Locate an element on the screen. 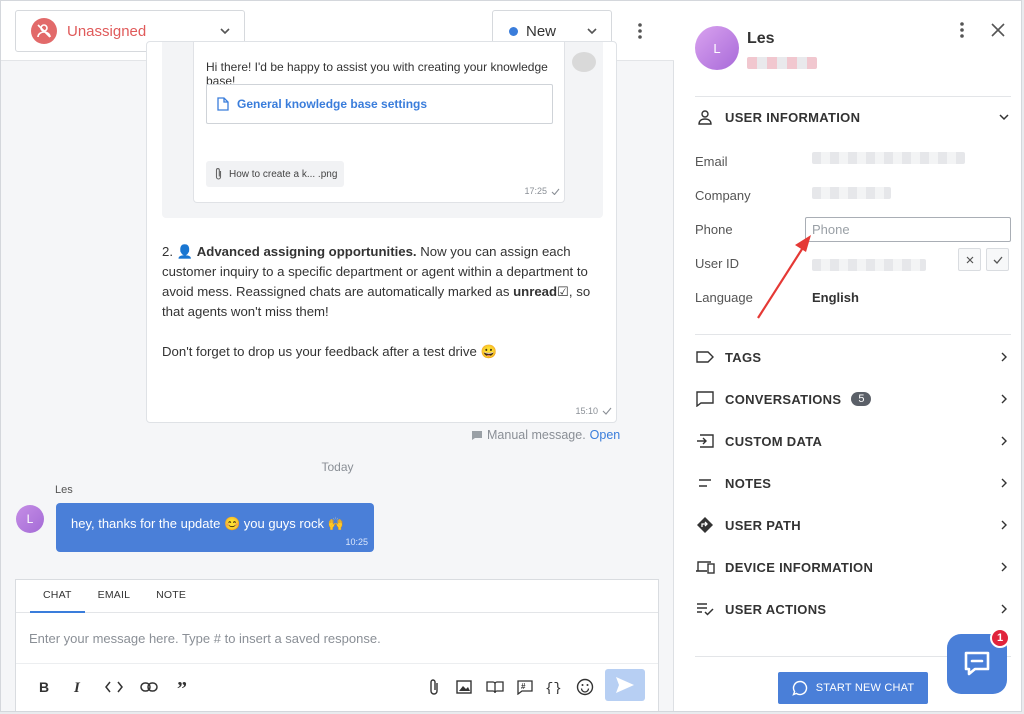 The width and height of the screenshot is (1024, 714). tag-icon is located at coordinates (705, 357).